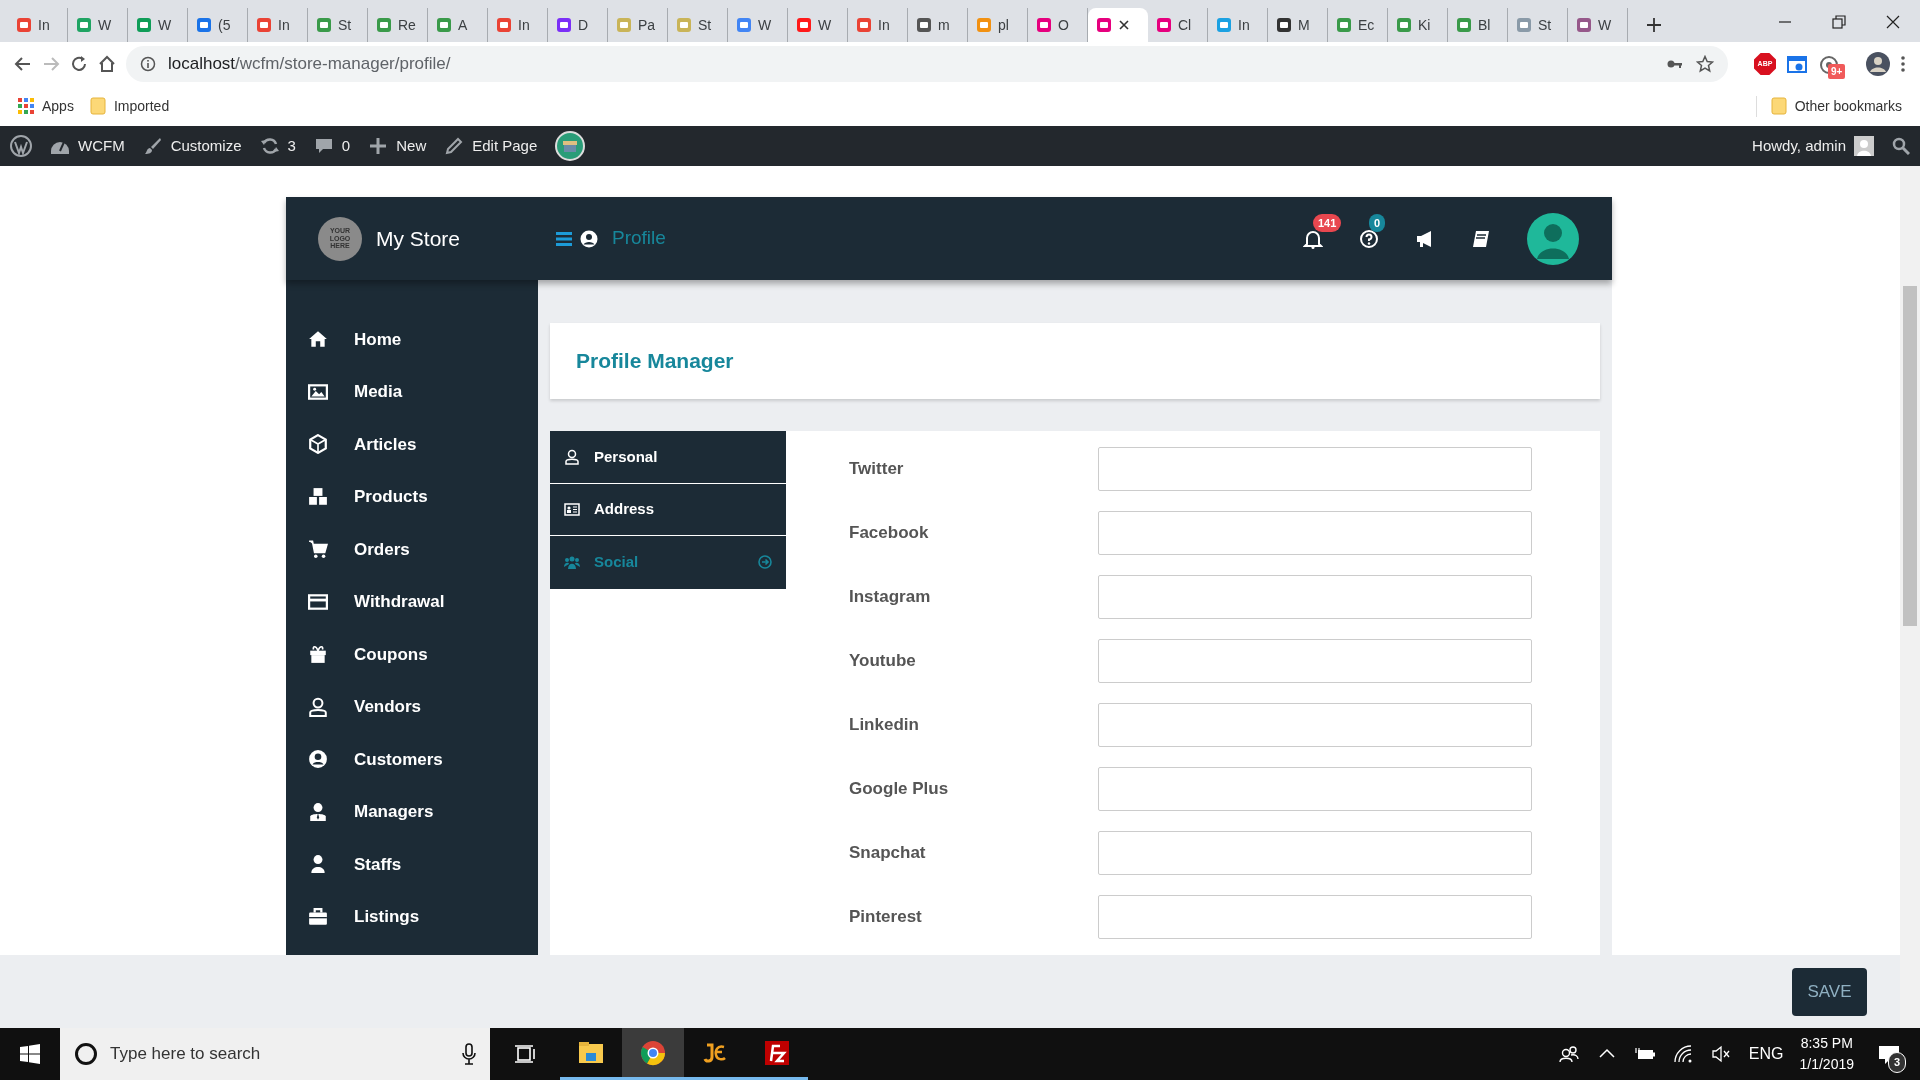 Image resolution: width=1920 pixels, height=1080 pixels. What do you see at coordinates (877, 469) in the screenshot?
I see `field-label: Twitter` at bounding box center [877, 469].